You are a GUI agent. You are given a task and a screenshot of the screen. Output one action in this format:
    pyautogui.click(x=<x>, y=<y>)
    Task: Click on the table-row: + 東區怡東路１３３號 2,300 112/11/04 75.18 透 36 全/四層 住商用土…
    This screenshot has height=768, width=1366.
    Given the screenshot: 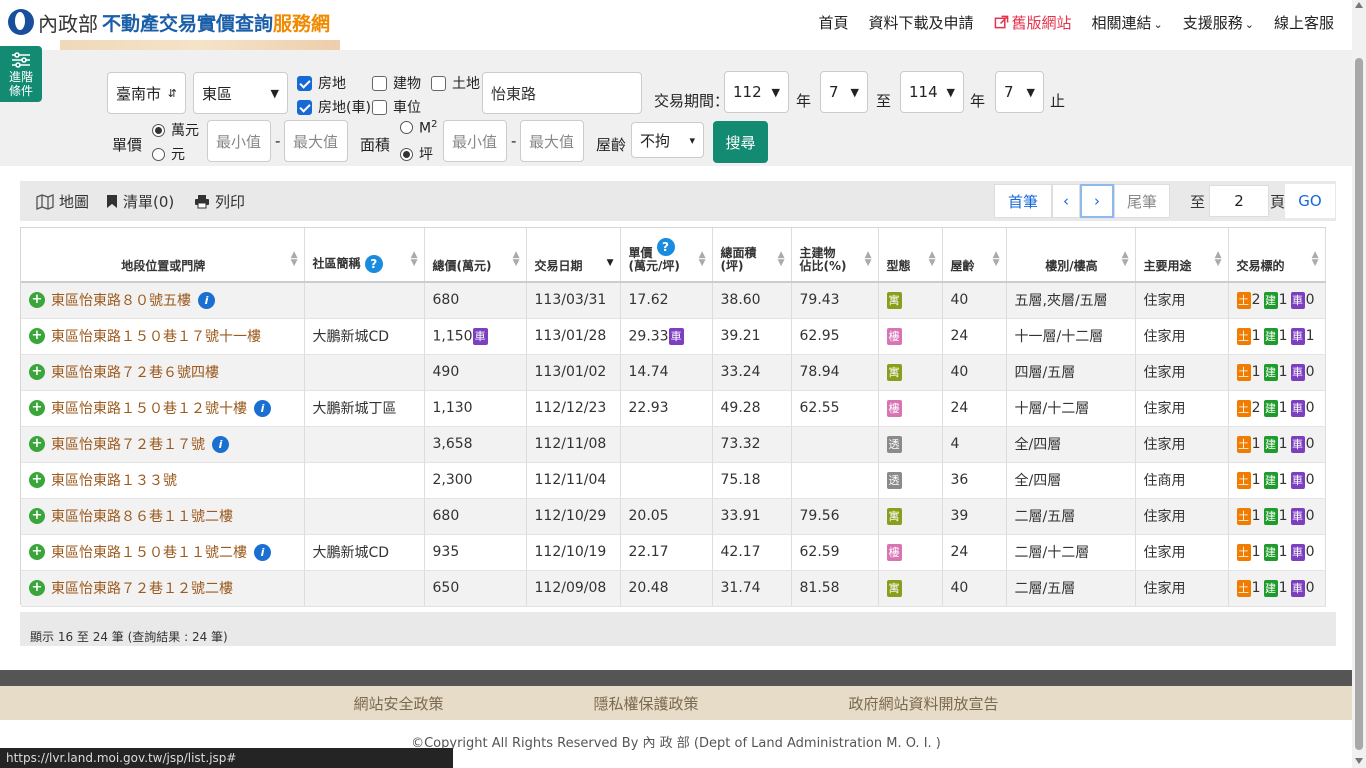 What is the action you would take?
    pyautogui.click(x=673, y=480)
    